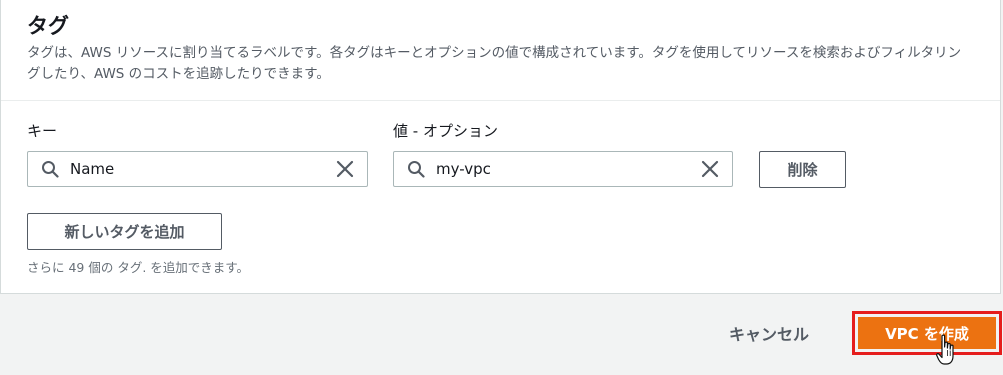 This screenshot has height=375, width=1003. I want to click on tag-key-input: Name, so click(197, 169).